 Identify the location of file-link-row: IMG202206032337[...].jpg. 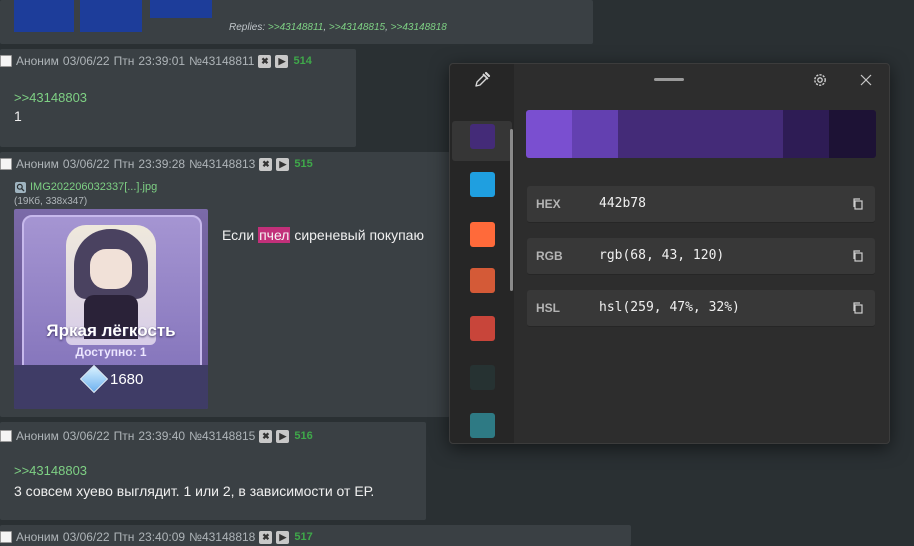
(86, 187).